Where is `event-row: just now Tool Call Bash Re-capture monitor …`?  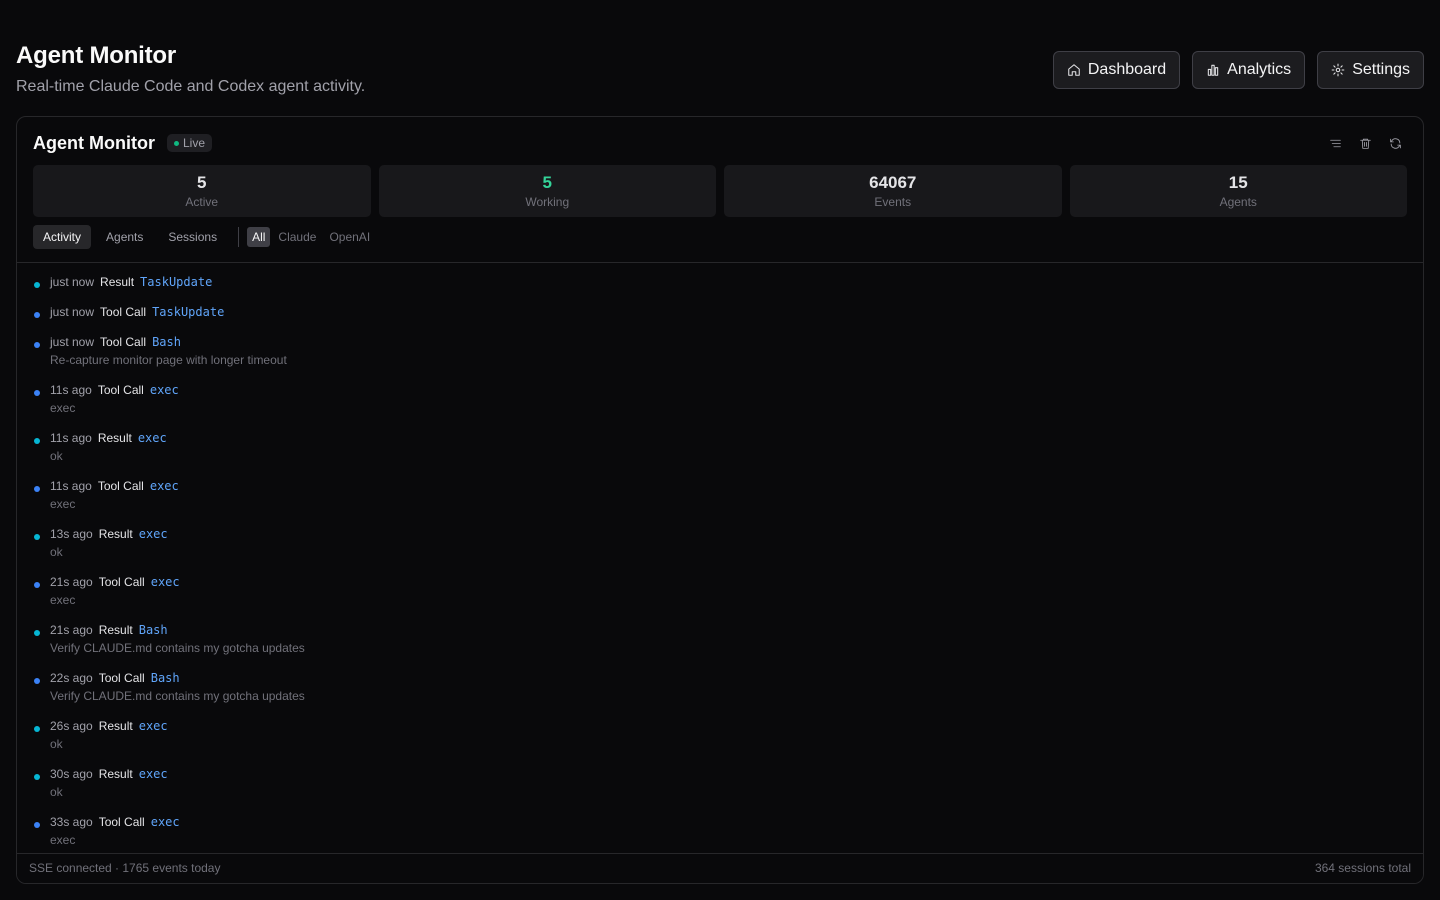
event-row: just now Tool Call Bash Re-capture monitor … is located at coordinates (720, 351).